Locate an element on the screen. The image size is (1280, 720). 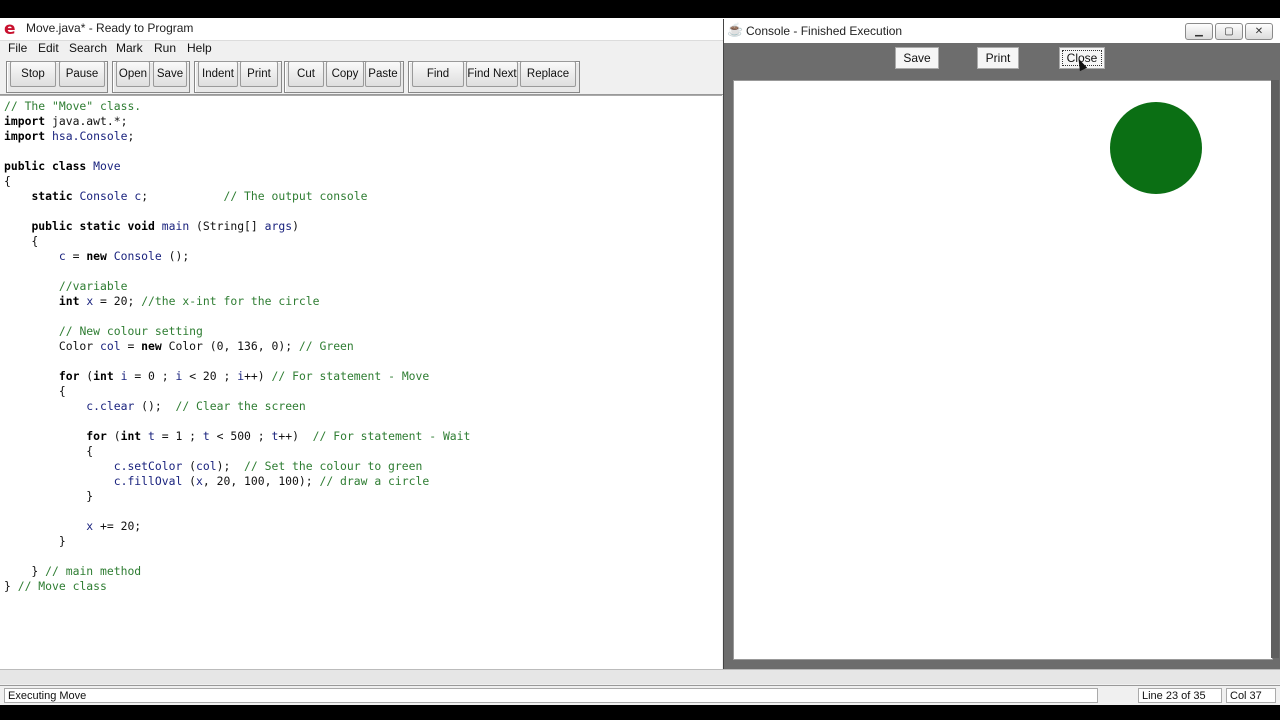
status-line: Line 23 of 35 is located at coordinates (1180, 695).